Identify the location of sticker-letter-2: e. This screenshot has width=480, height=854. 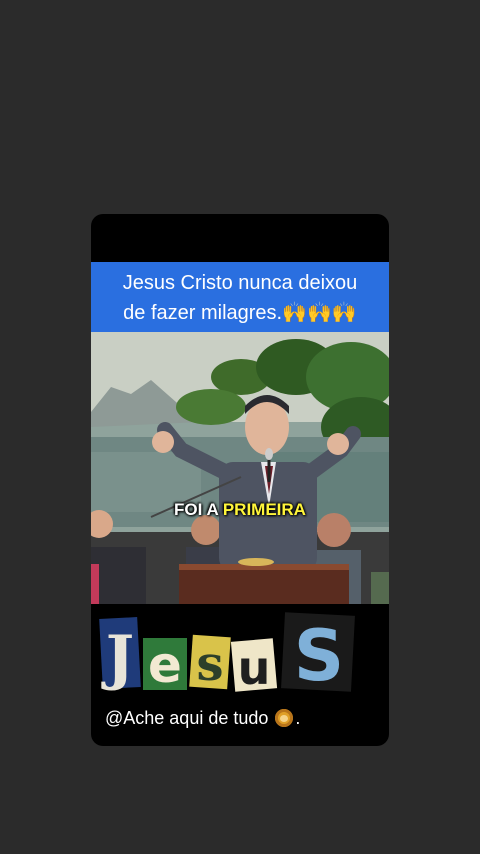
(165, 664).